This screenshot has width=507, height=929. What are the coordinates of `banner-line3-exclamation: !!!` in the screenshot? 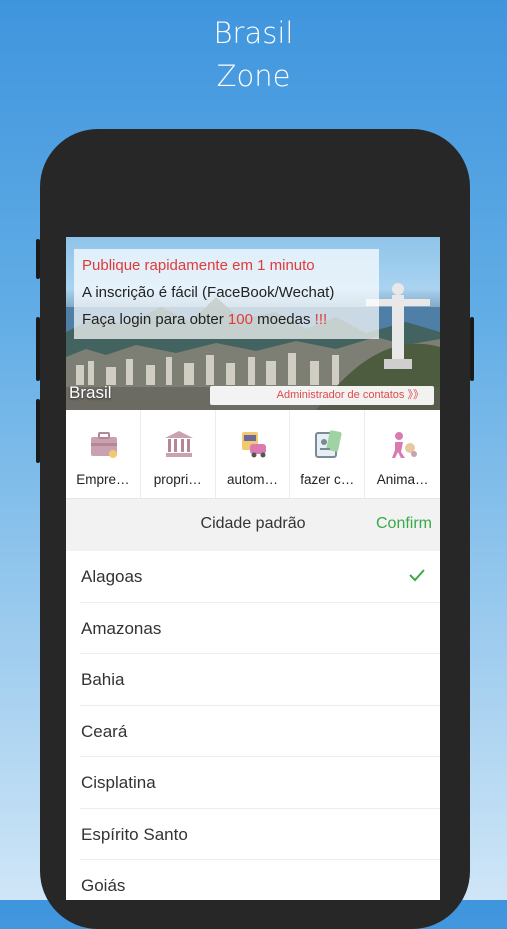 It's located at (321, 319).